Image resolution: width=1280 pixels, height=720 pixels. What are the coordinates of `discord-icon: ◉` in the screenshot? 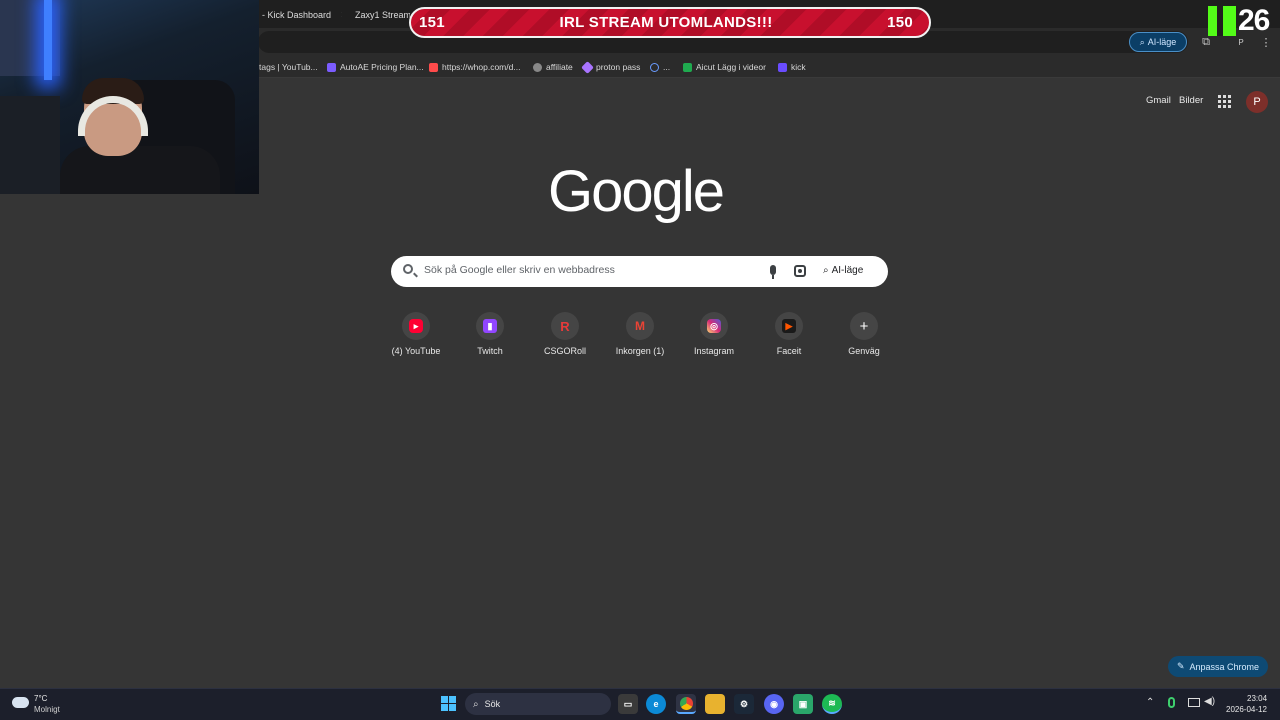 It's located at (774, 704).